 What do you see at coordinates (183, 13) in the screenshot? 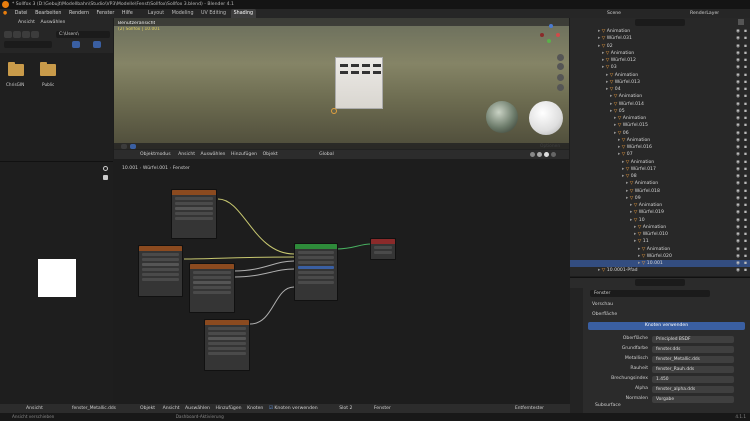
I see `tab-modeling: Modeling` at bounding box center [183, 13].